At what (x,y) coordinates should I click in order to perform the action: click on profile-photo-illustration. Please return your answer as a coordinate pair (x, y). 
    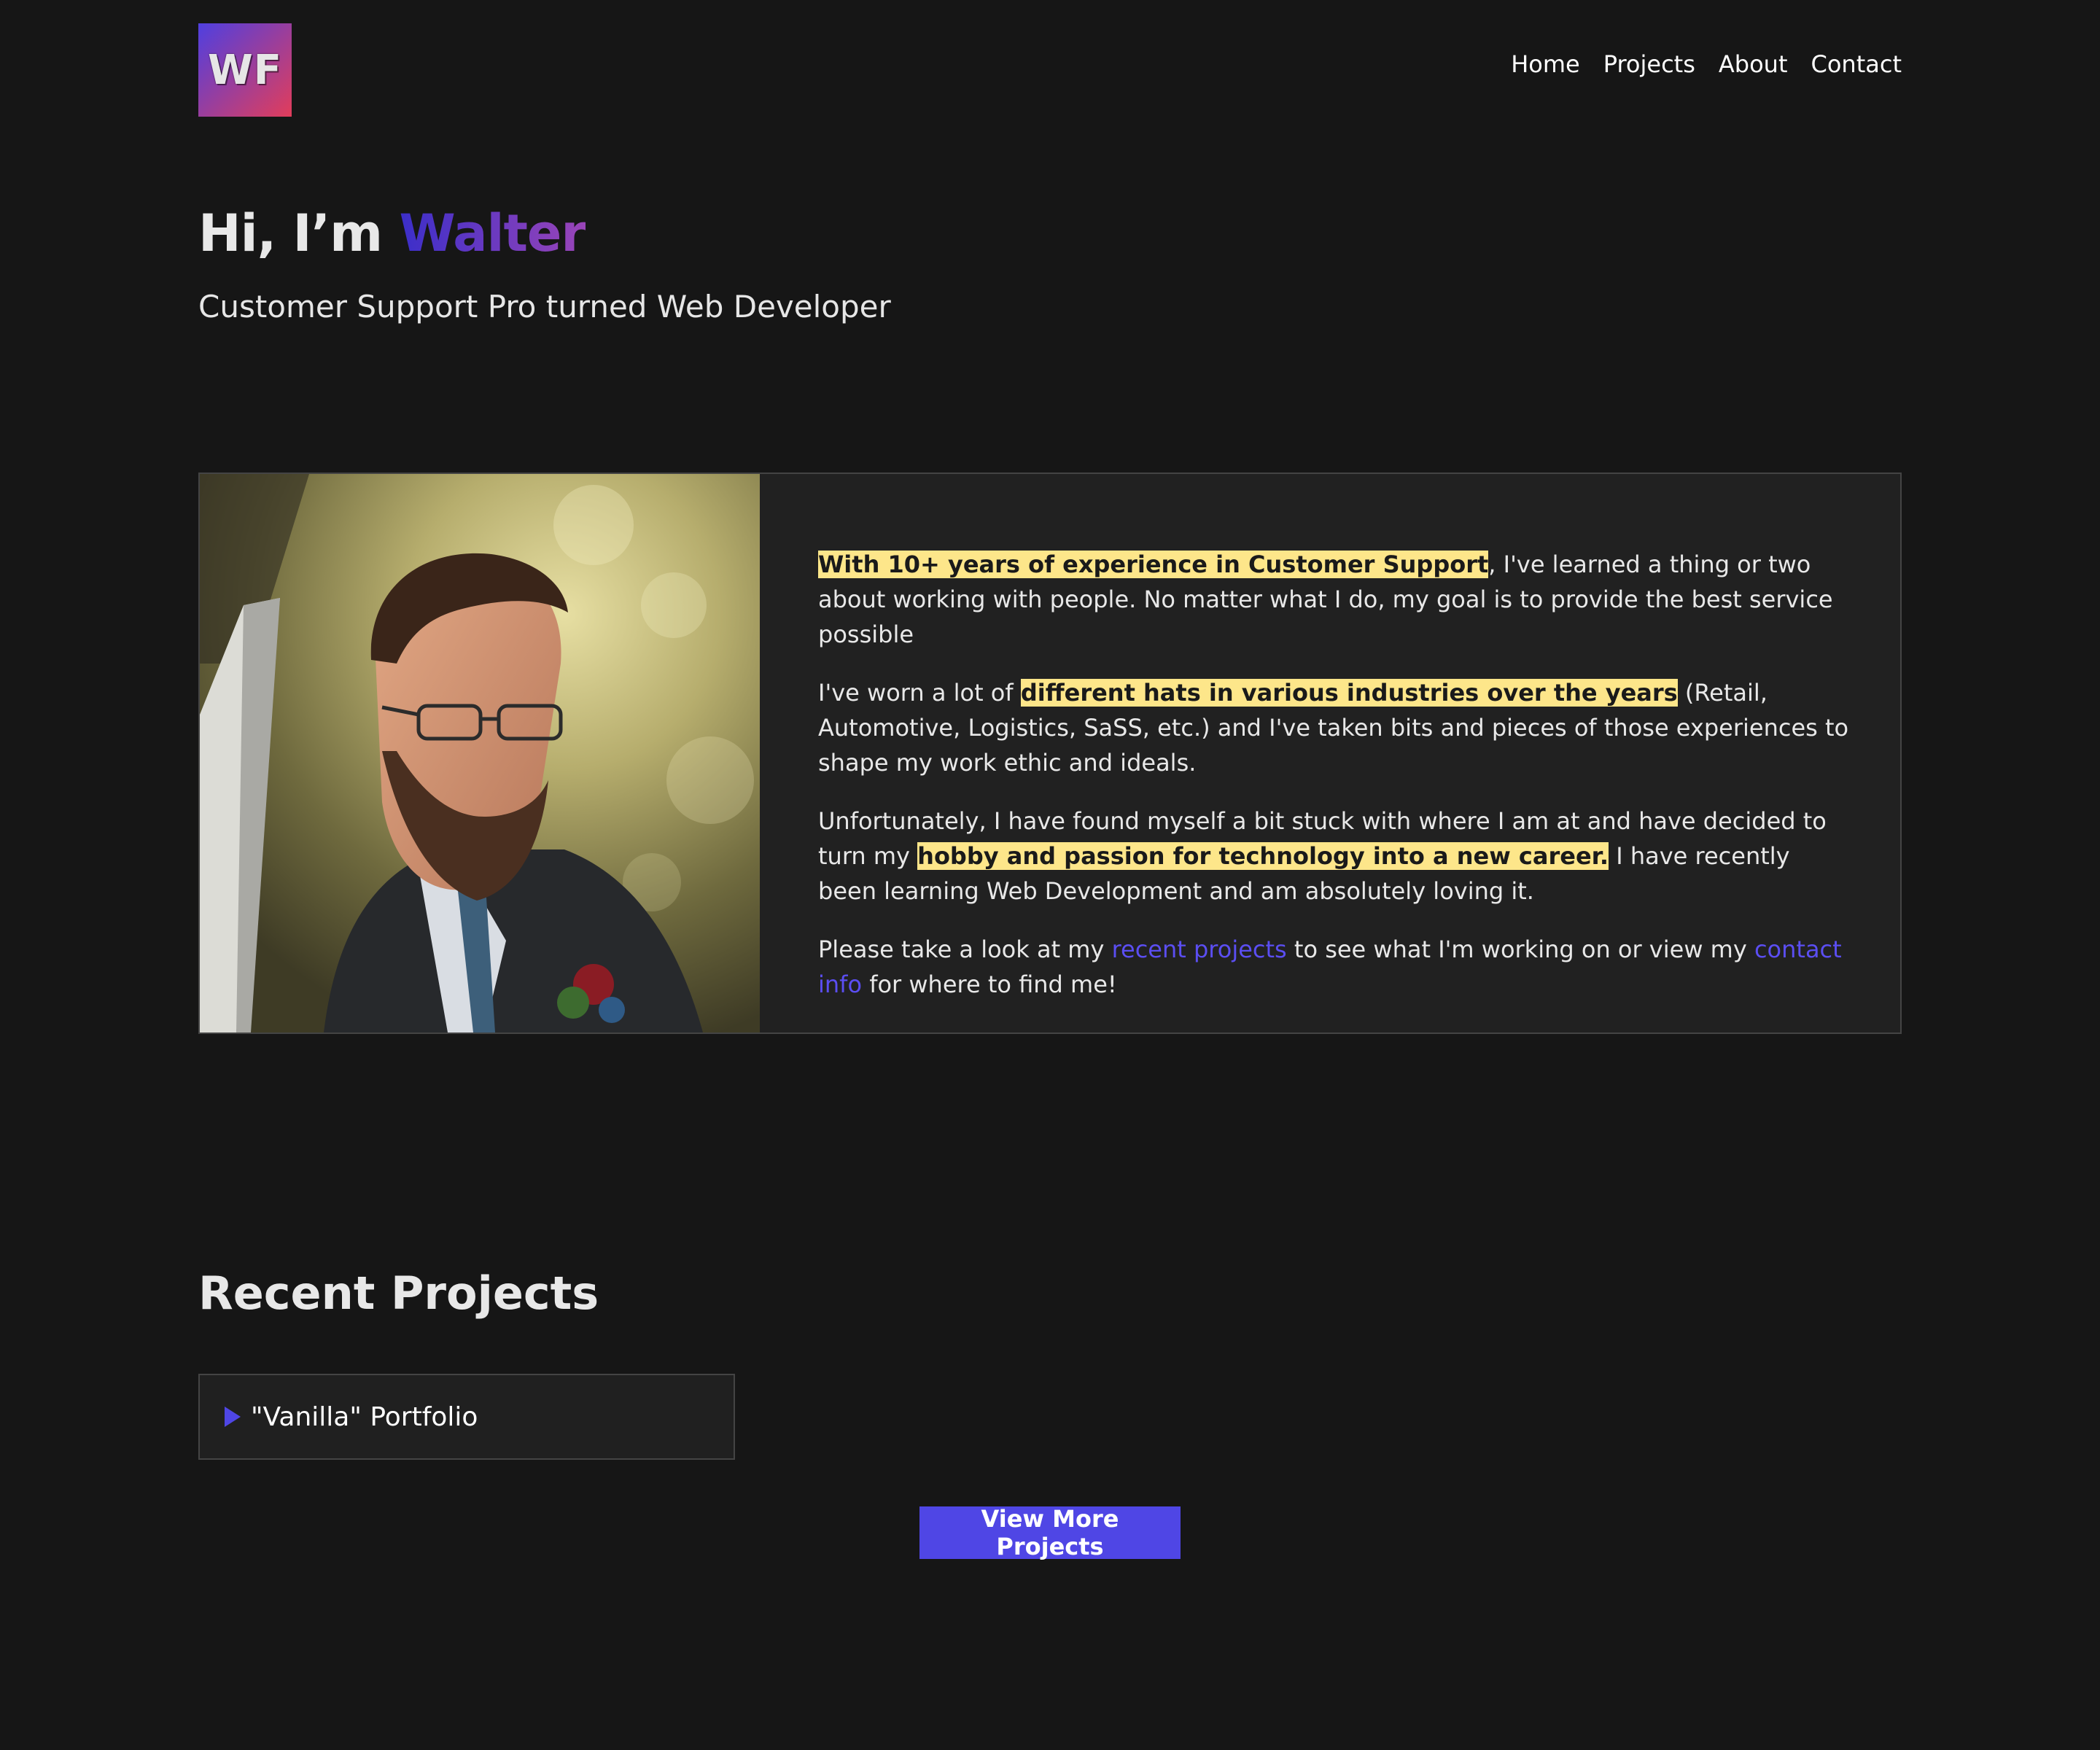
    Looking at the image, I should click on (480, 753).